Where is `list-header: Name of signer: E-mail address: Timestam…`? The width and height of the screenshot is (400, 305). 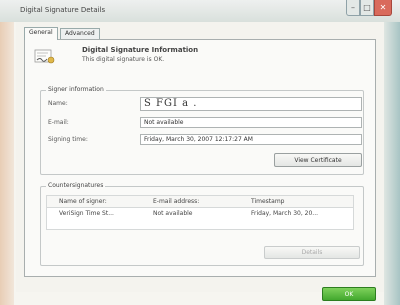 list-header: Name of signer: E-mail address: Timestam… is located at coordinates (200, 202).